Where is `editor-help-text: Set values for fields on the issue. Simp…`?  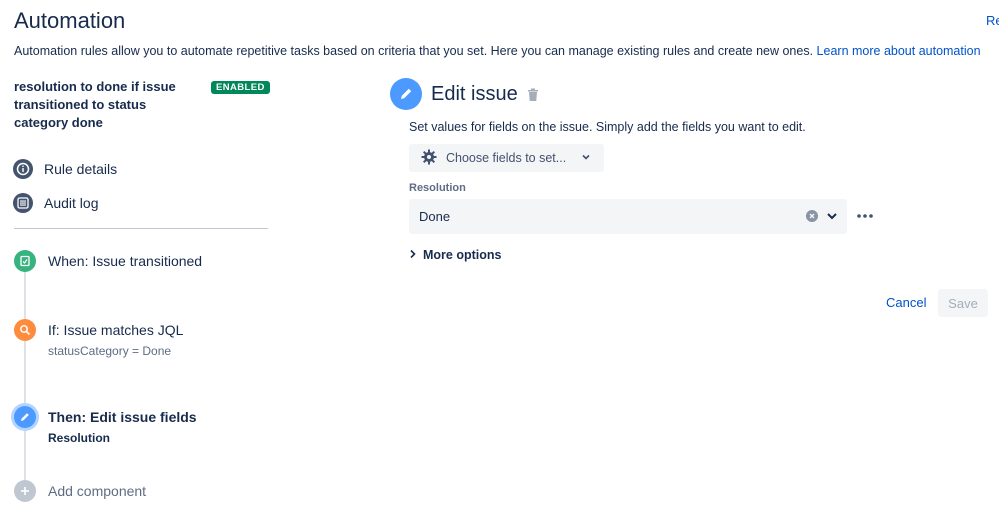 editor-help-text: Set values for fields on the issue. Simp… is located at coordinates (607, 127).